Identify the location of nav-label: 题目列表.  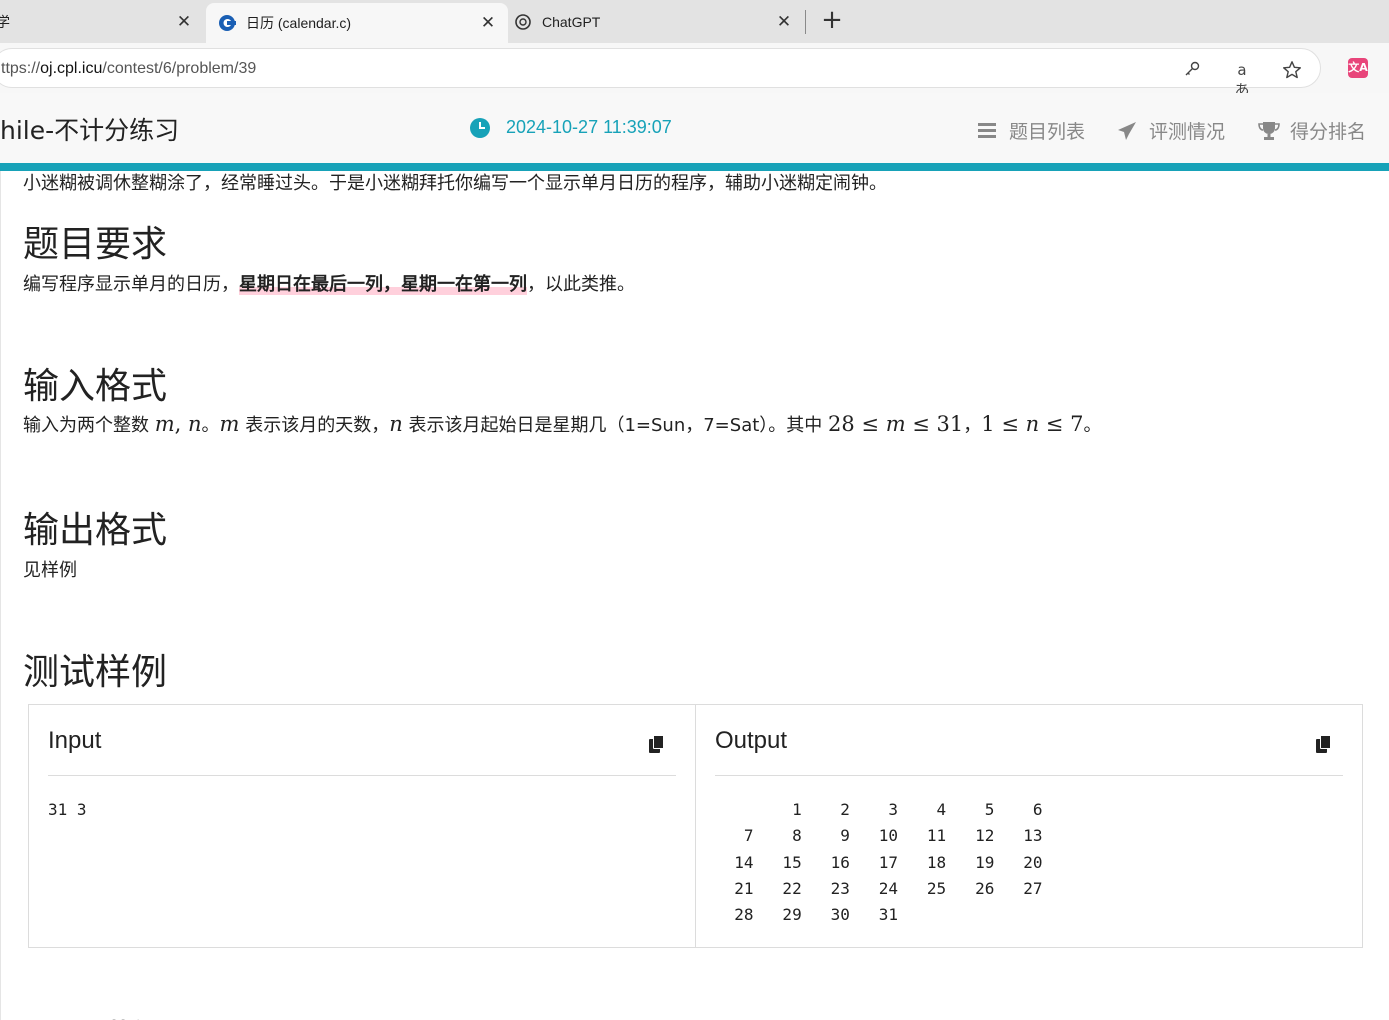
(1047, 132).